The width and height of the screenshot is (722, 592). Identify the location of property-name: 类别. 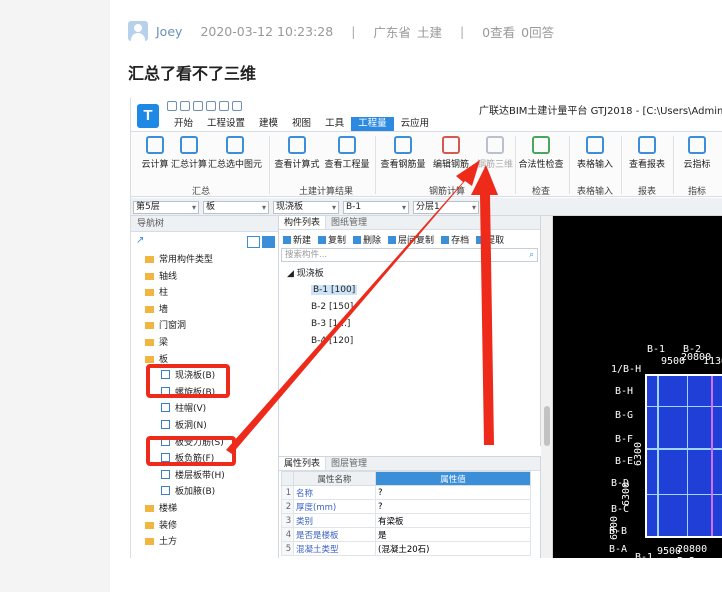
(334, 520).